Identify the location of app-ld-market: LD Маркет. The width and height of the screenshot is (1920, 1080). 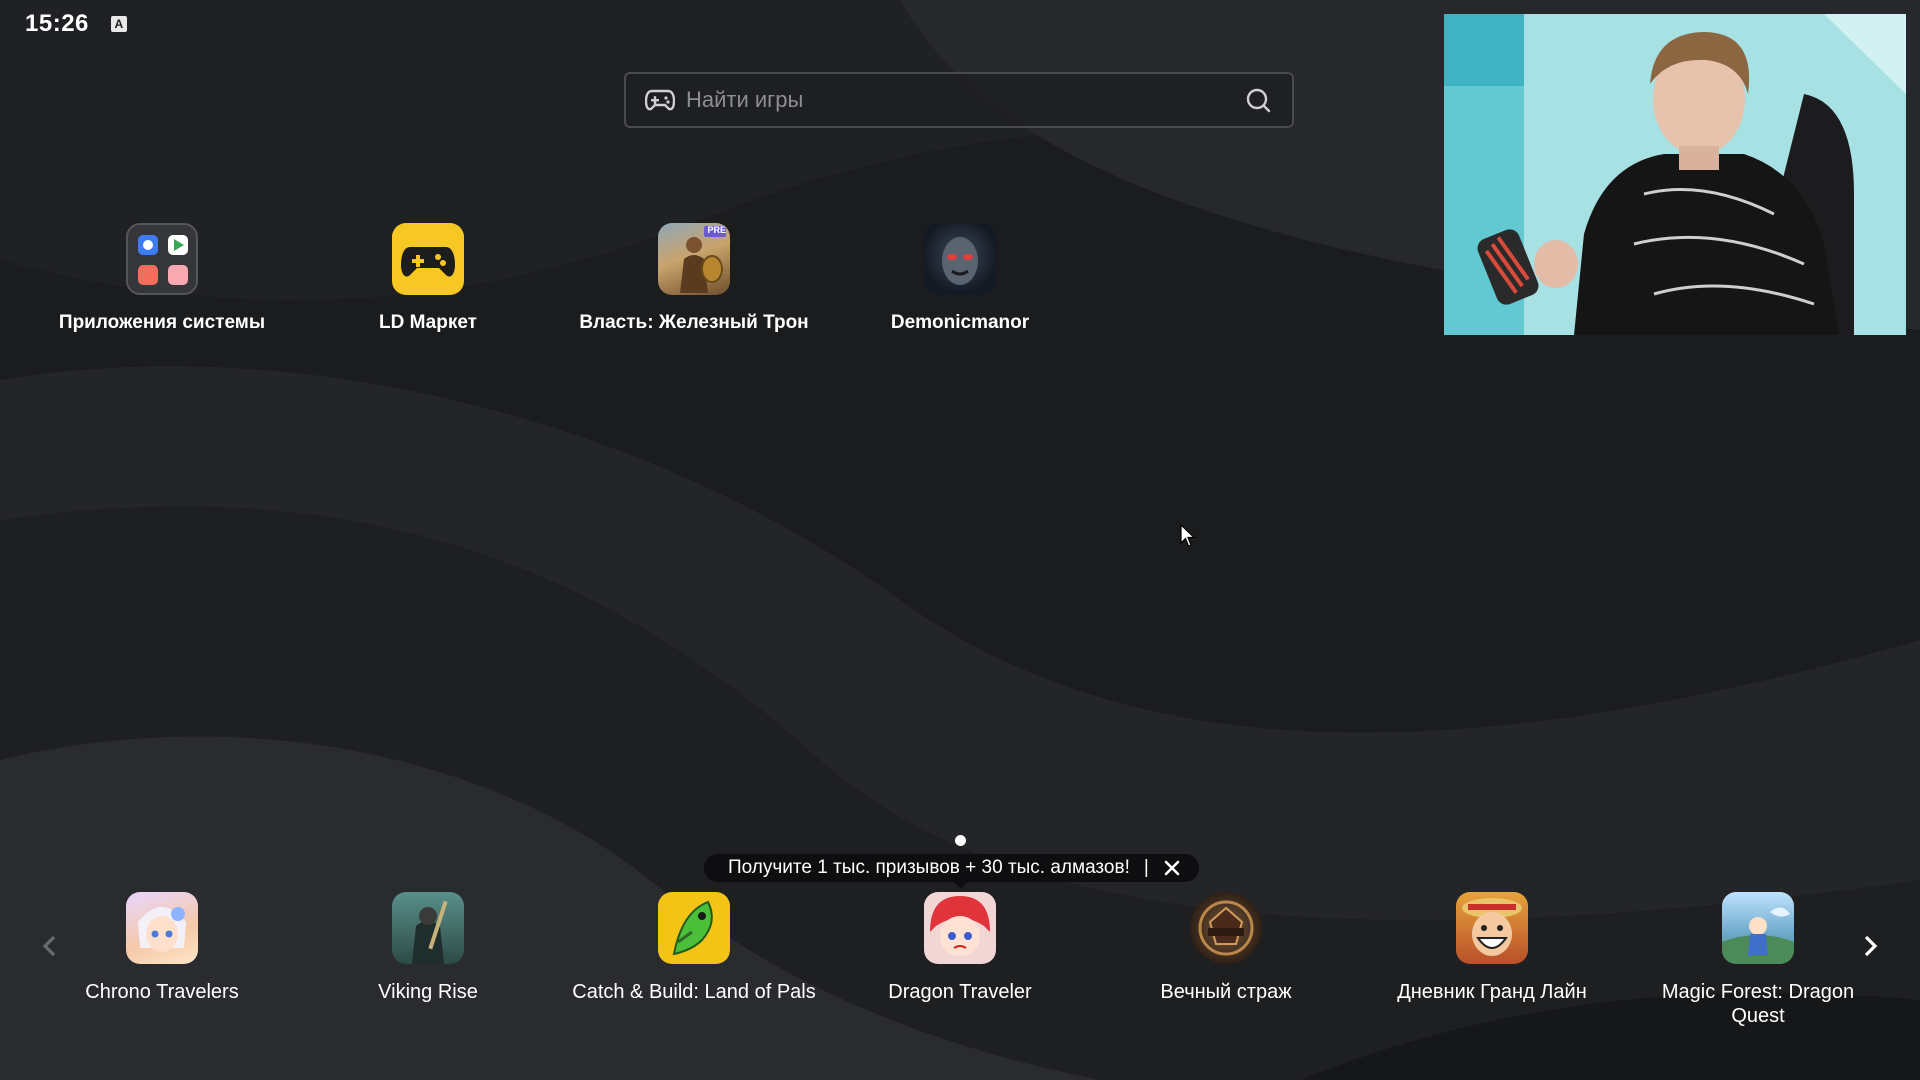
(428, 279).